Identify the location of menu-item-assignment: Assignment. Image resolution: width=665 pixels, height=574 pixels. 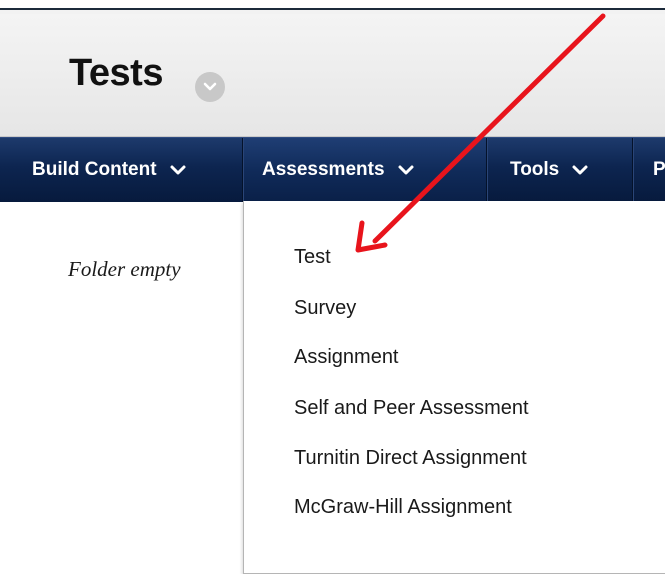
(346, 357).